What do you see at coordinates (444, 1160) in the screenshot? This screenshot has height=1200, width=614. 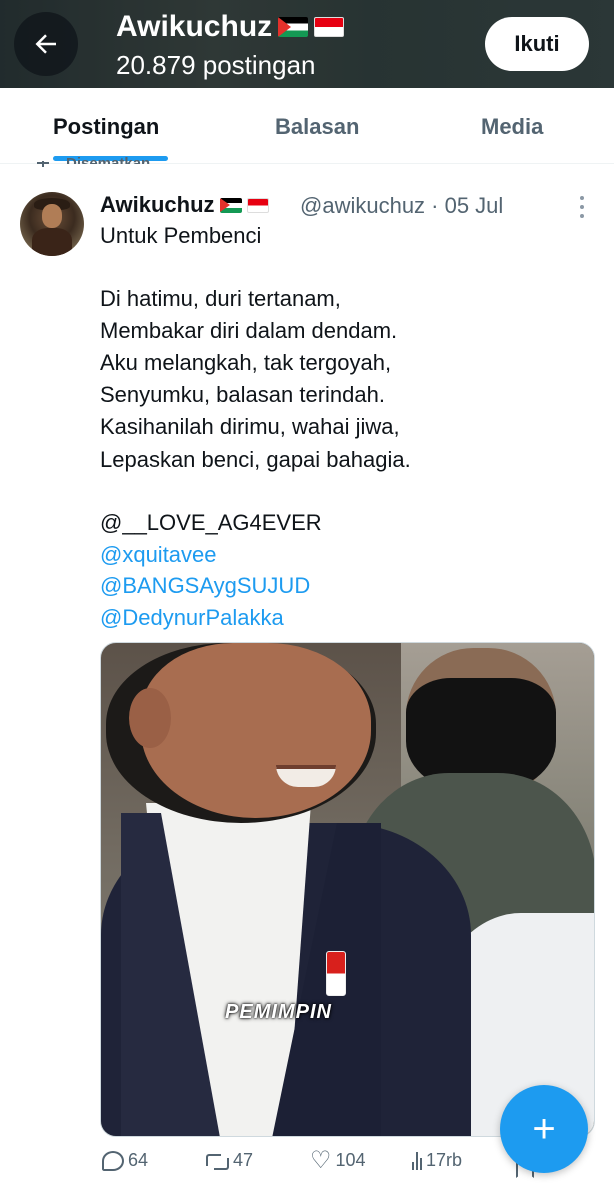 I see `views-count: 17rb` at bounding box center [444, 1160].